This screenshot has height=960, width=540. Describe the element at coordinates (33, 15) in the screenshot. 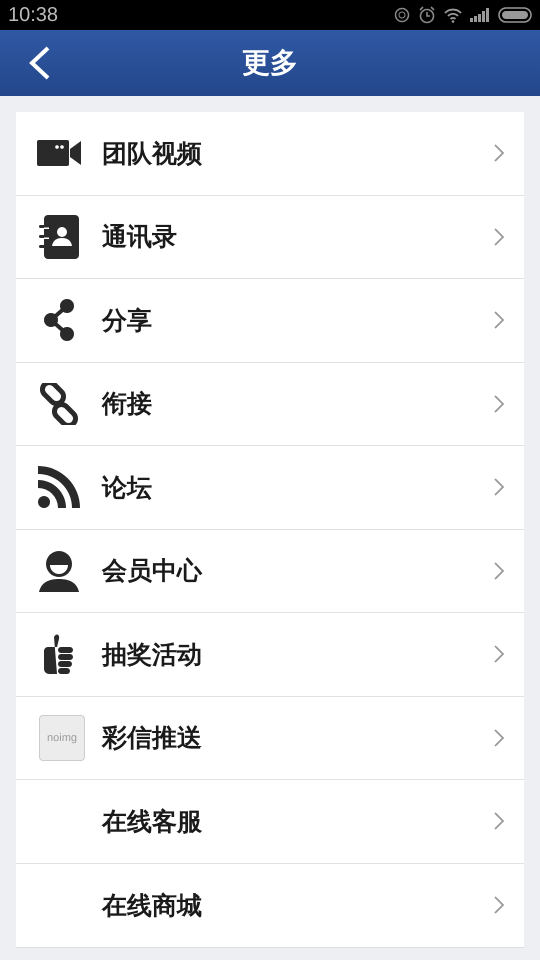

I see `clock-time: 10:38` at that location.